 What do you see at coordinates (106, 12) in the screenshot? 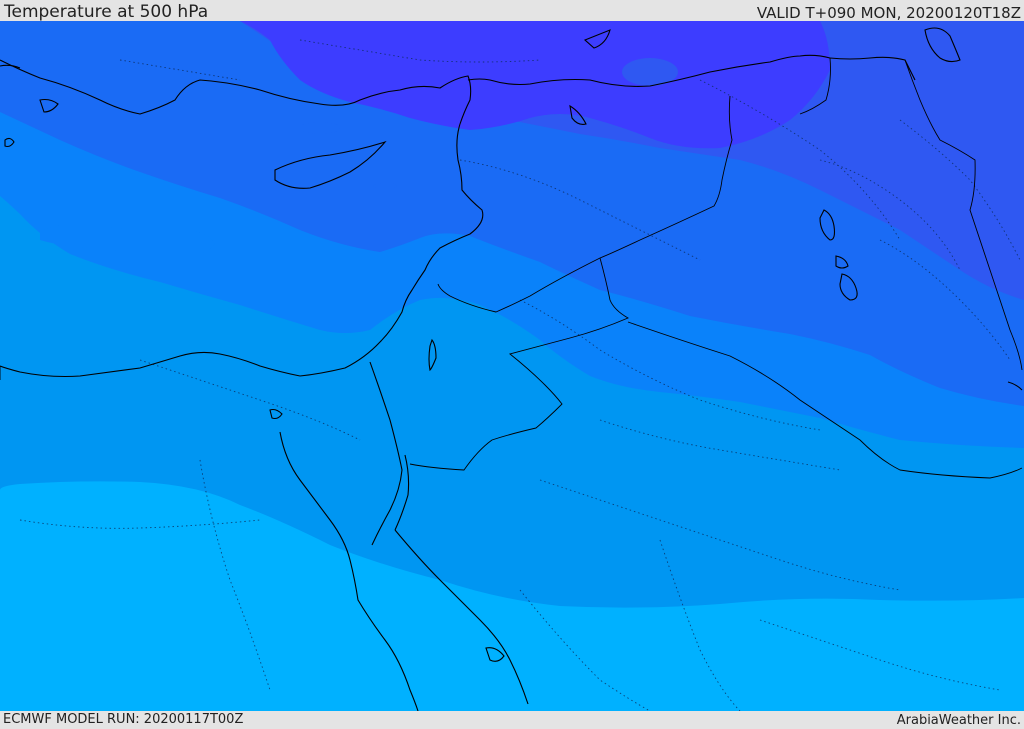
I see `map-title: Temperature at 500 hPa` at bounding box center [106, 12].